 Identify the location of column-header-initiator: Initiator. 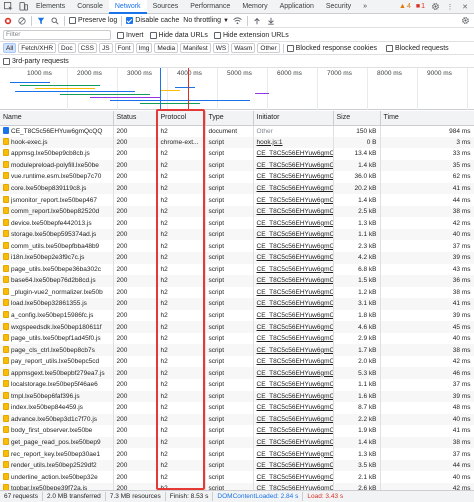
(293, 118).